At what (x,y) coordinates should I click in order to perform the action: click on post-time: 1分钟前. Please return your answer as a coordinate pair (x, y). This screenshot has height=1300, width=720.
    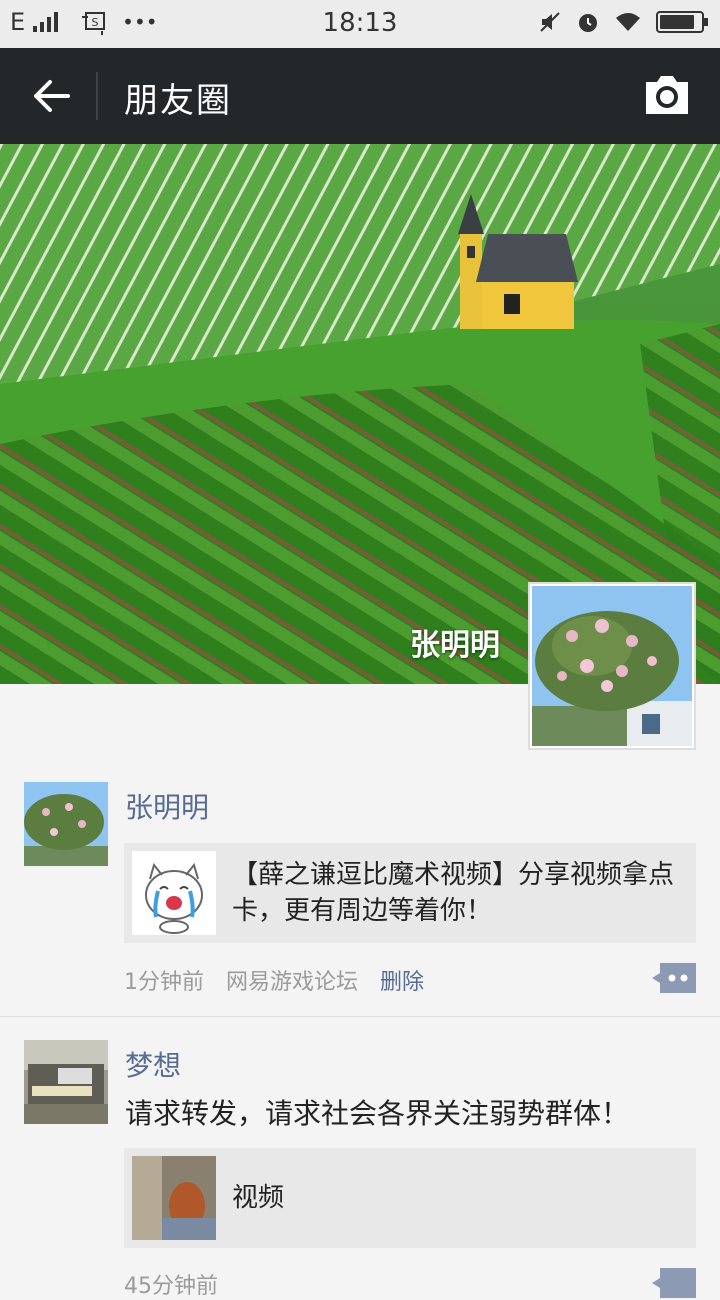
    Looking at the image, I should click on (164, 982).